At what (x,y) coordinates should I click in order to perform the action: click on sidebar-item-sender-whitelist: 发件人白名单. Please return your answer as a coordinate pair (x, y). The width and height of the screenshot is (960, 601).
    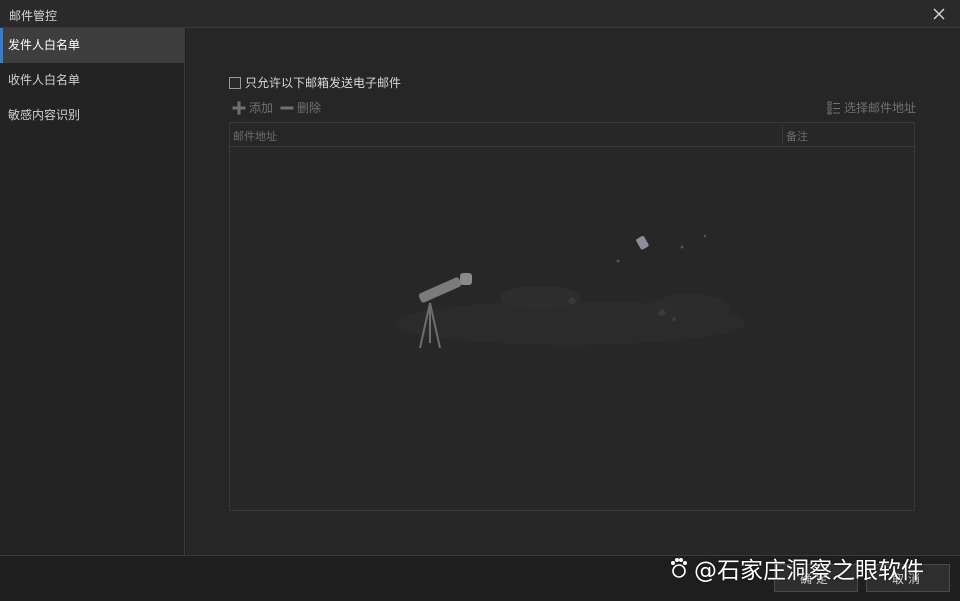
    Looking at the image, I should click on (92, 45).